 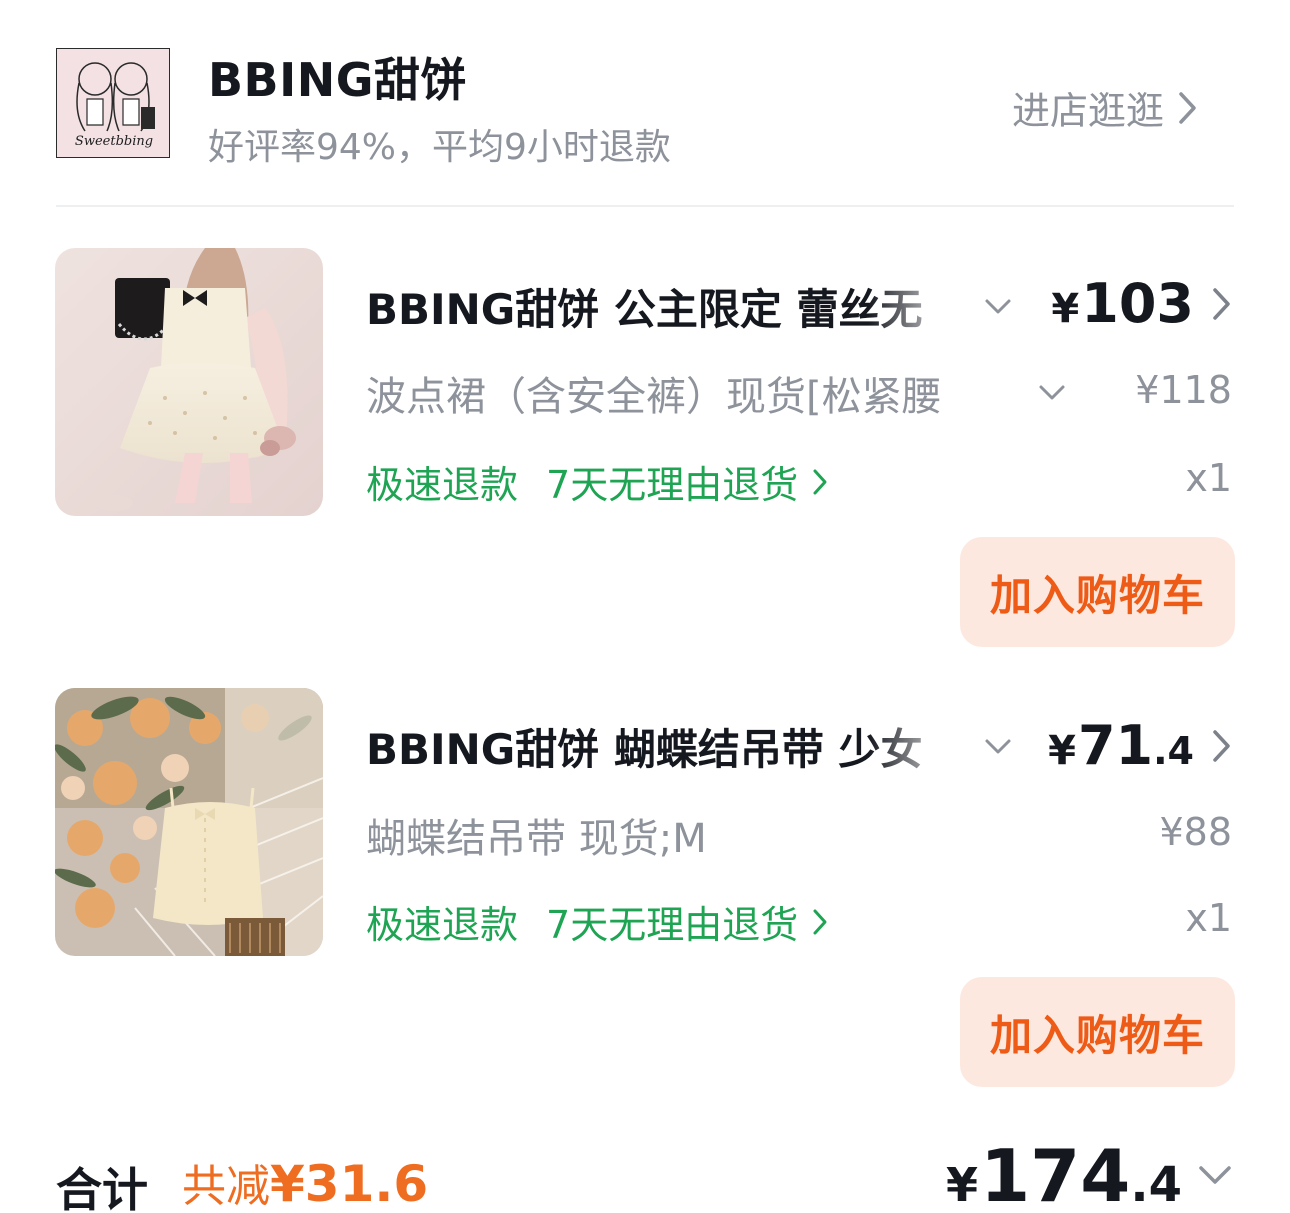 I want to click on price-decimal: .4, so click(x=1173, y=751).